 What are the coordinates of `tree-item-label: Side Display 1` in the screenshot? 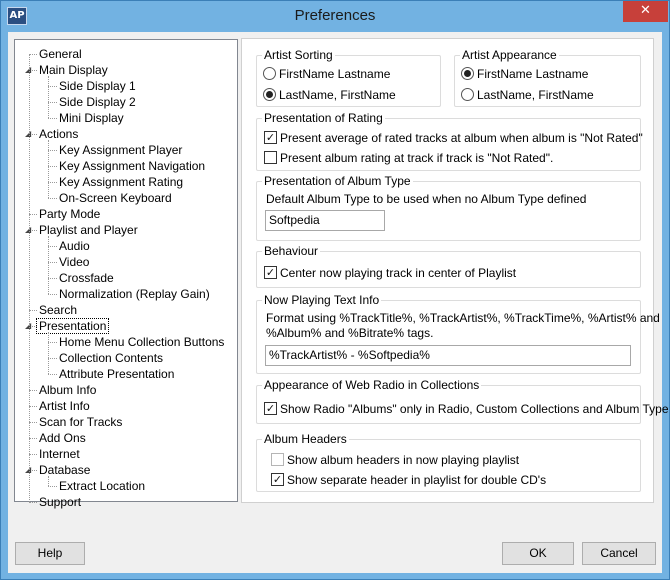 It's located at (97, 86).